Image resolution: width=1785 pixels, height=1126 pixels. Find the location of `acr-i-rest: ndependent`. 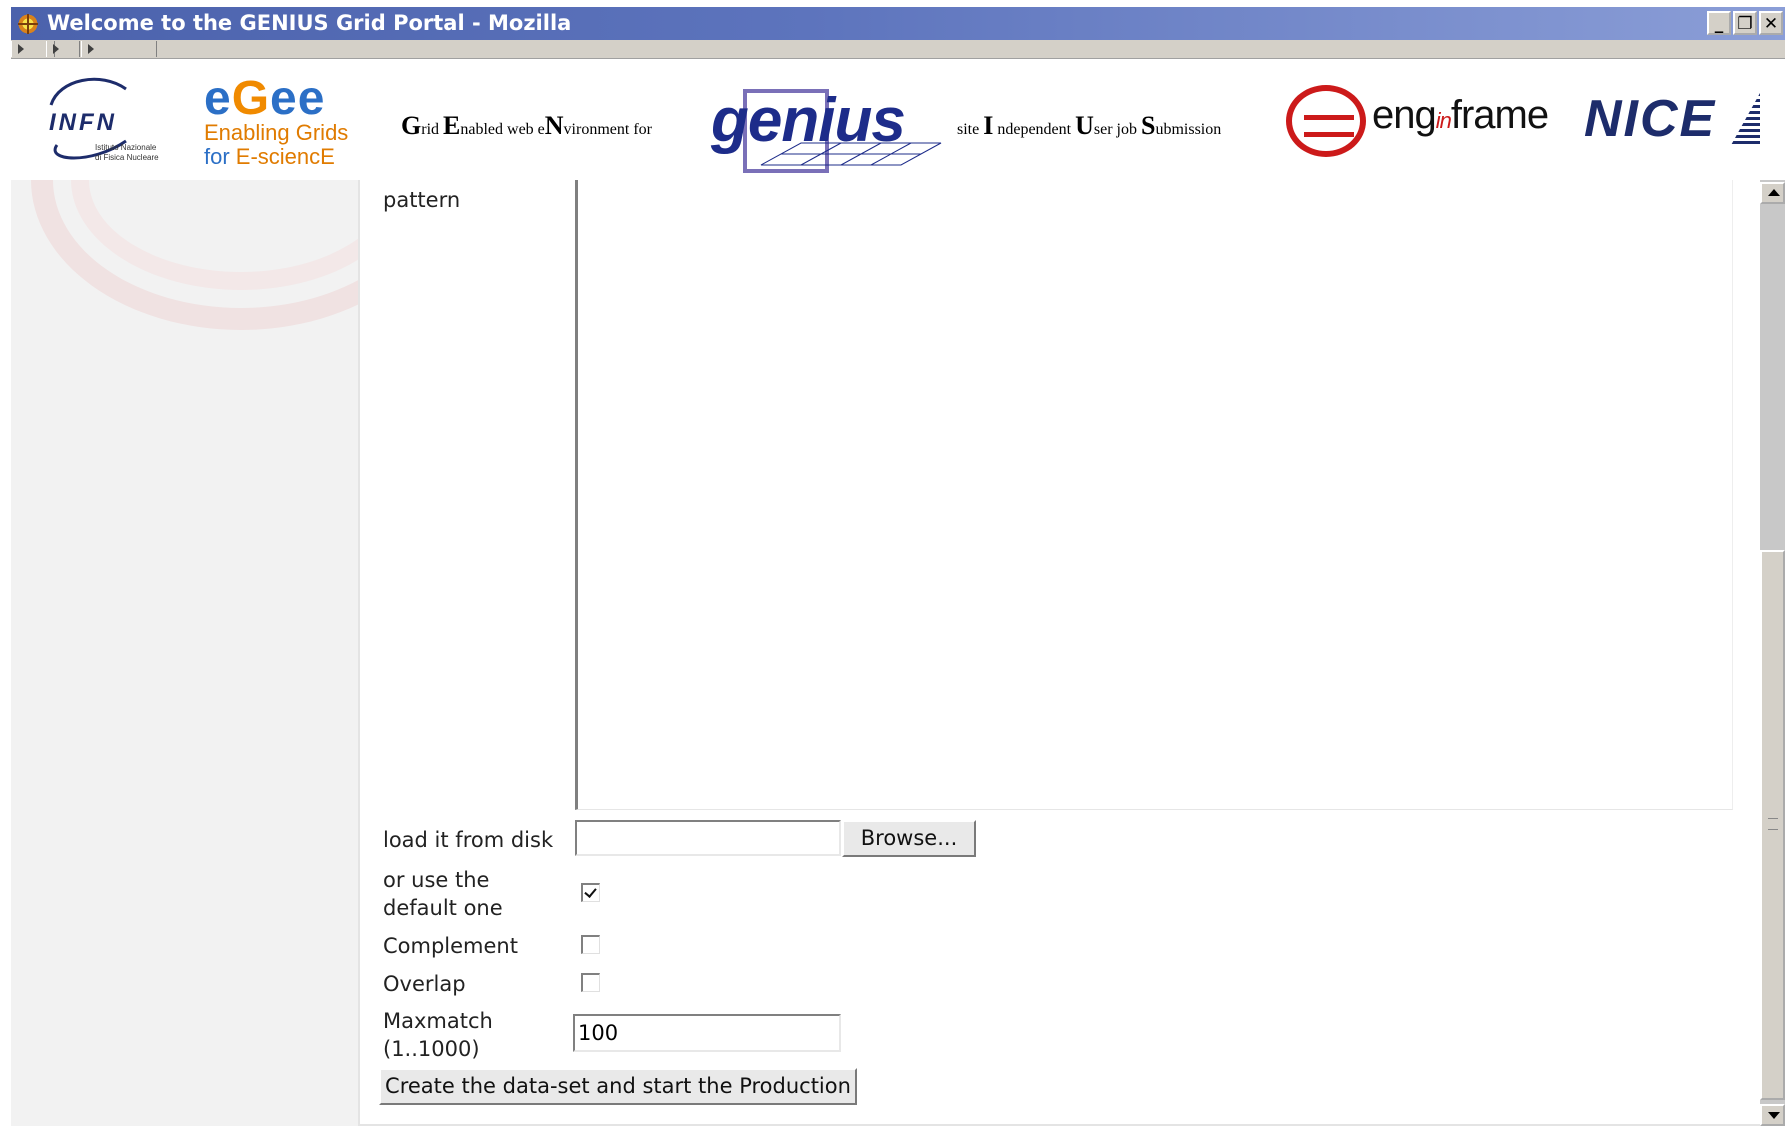

acr-i-rest: ndependent is located at coordinates (1034, 129).